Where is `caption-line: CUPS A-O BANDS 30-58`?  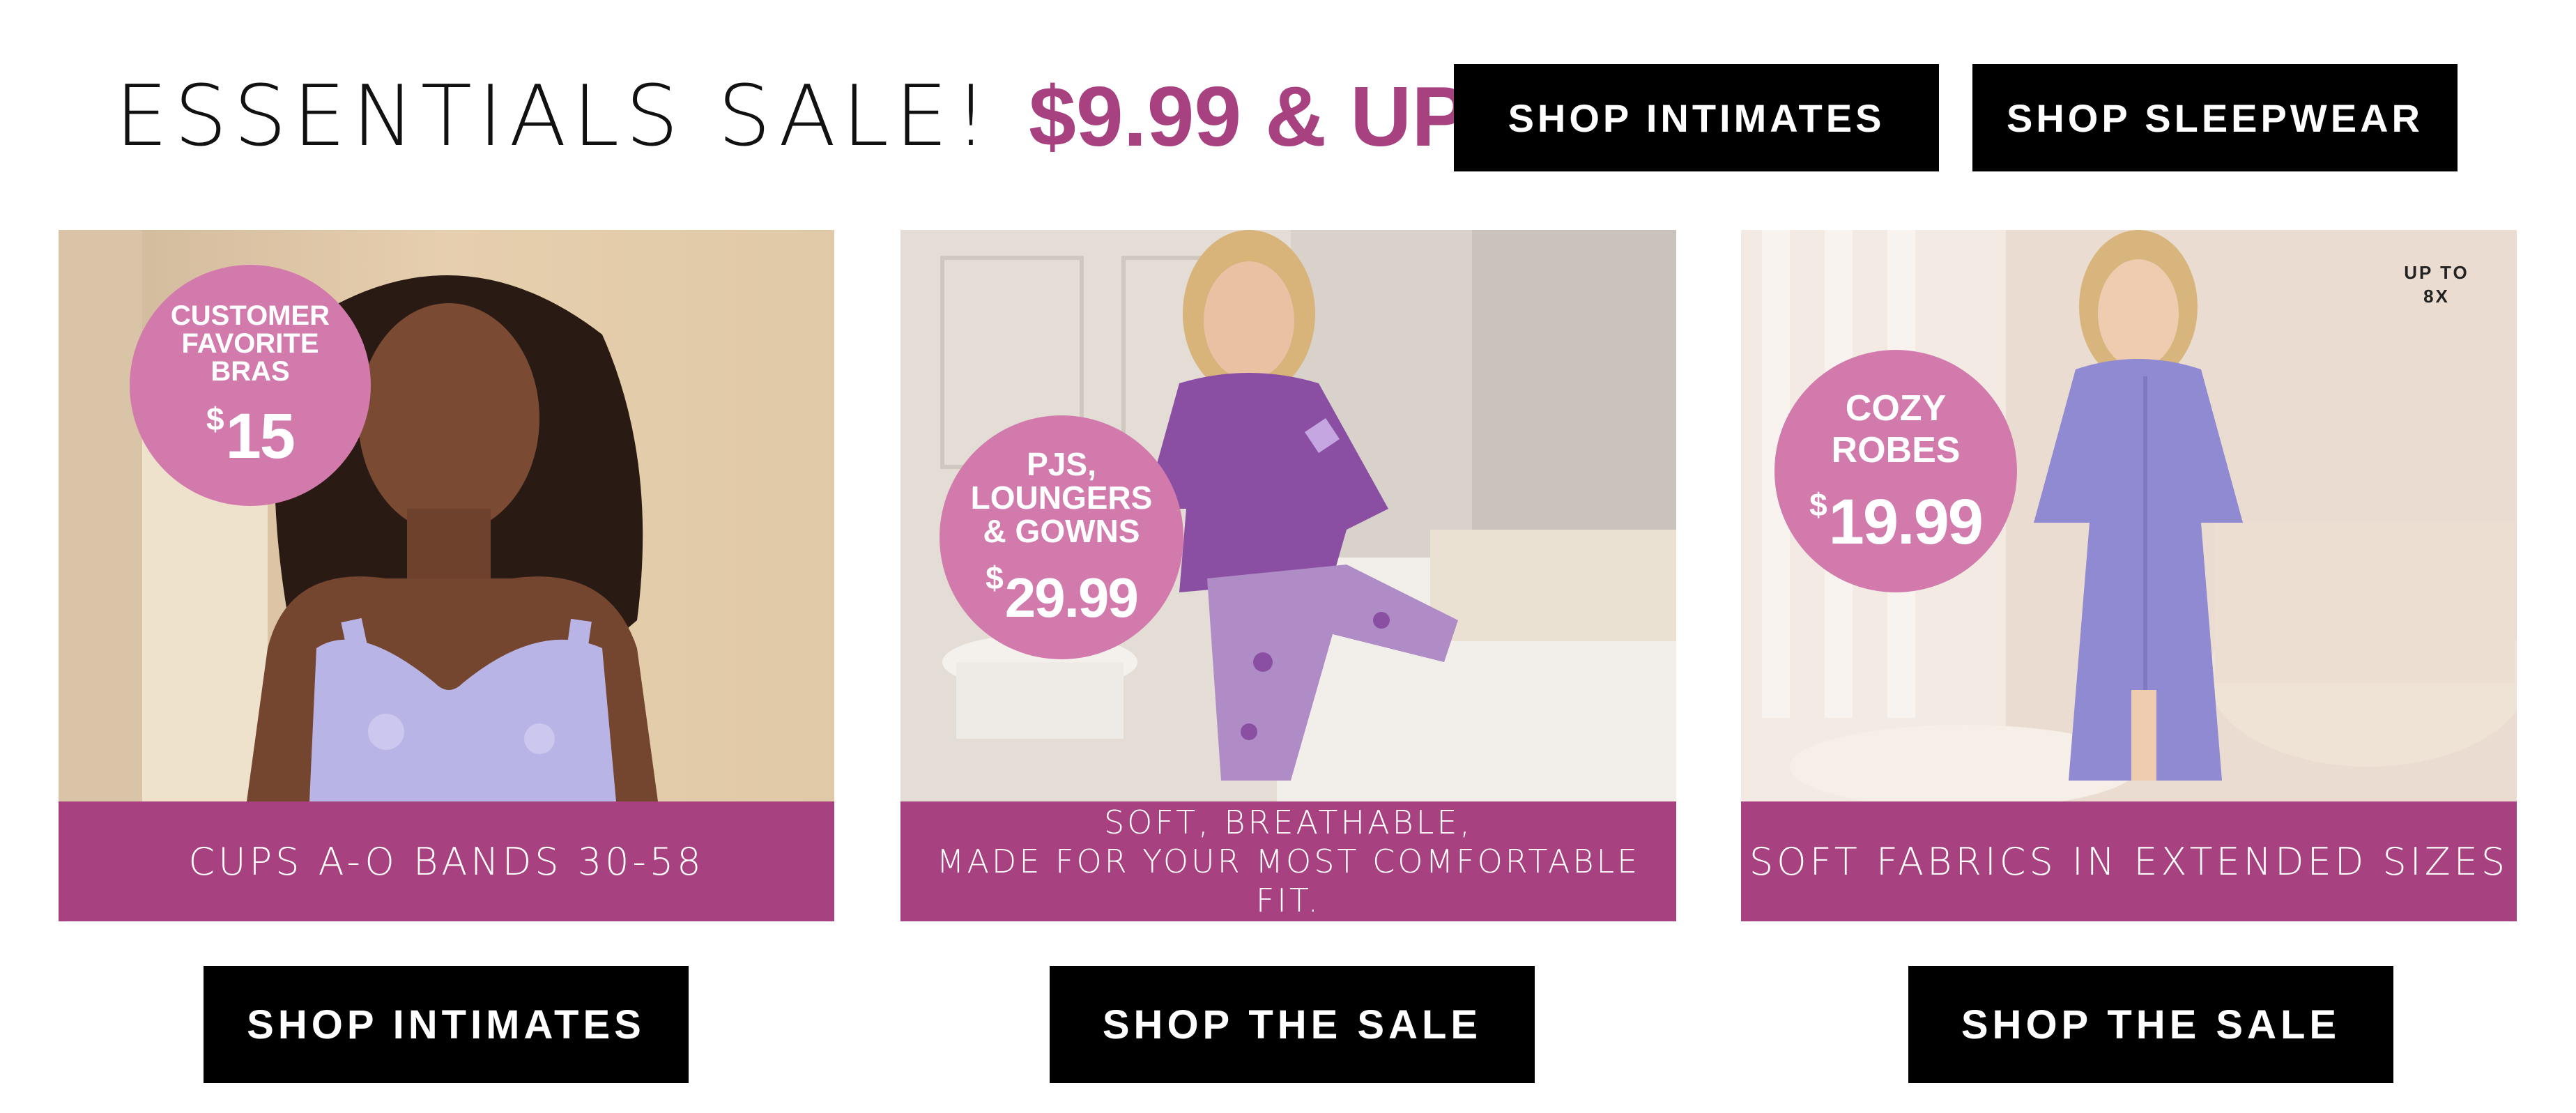 caption-line: CUPS A-O BANDS 30-58 is located at coordinates (446, 862).